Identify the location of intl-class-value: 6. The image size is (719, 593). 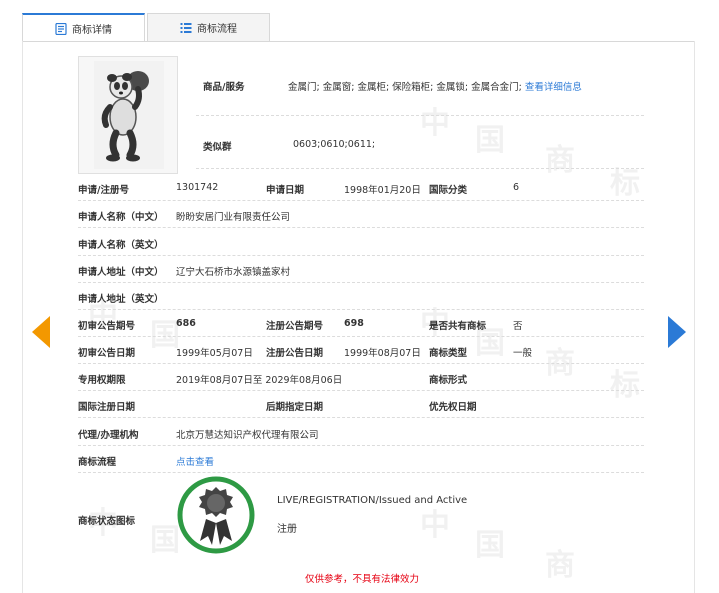
(516, 187).